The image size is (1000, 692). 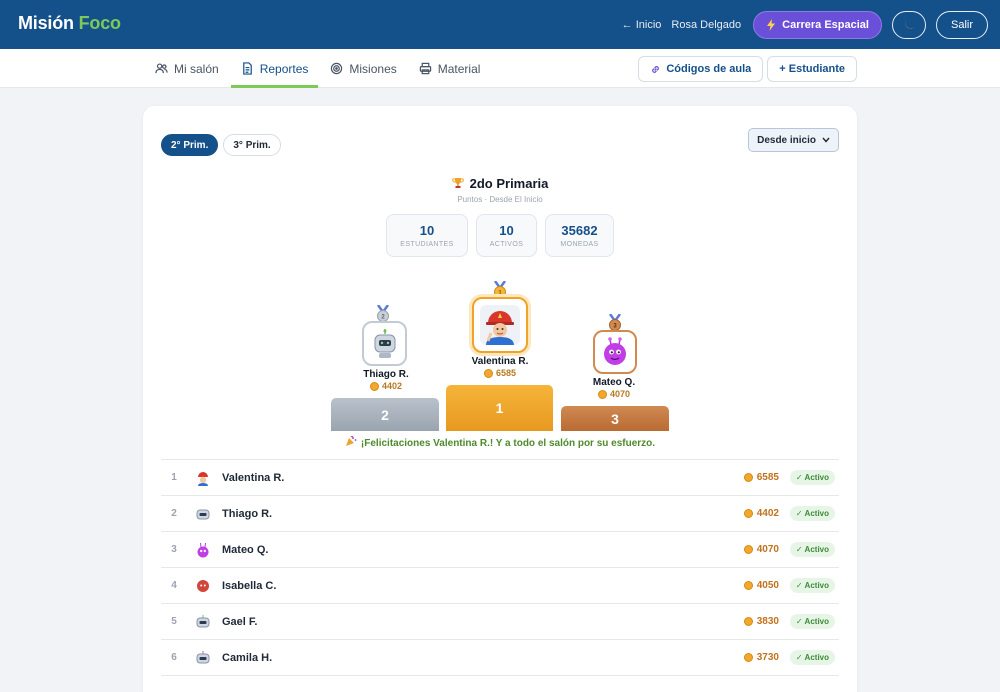 What do you see at coordinates (767, 657) in the screenshot?
I see `student-coins-value: 3730` at bounding box center [767, 657].